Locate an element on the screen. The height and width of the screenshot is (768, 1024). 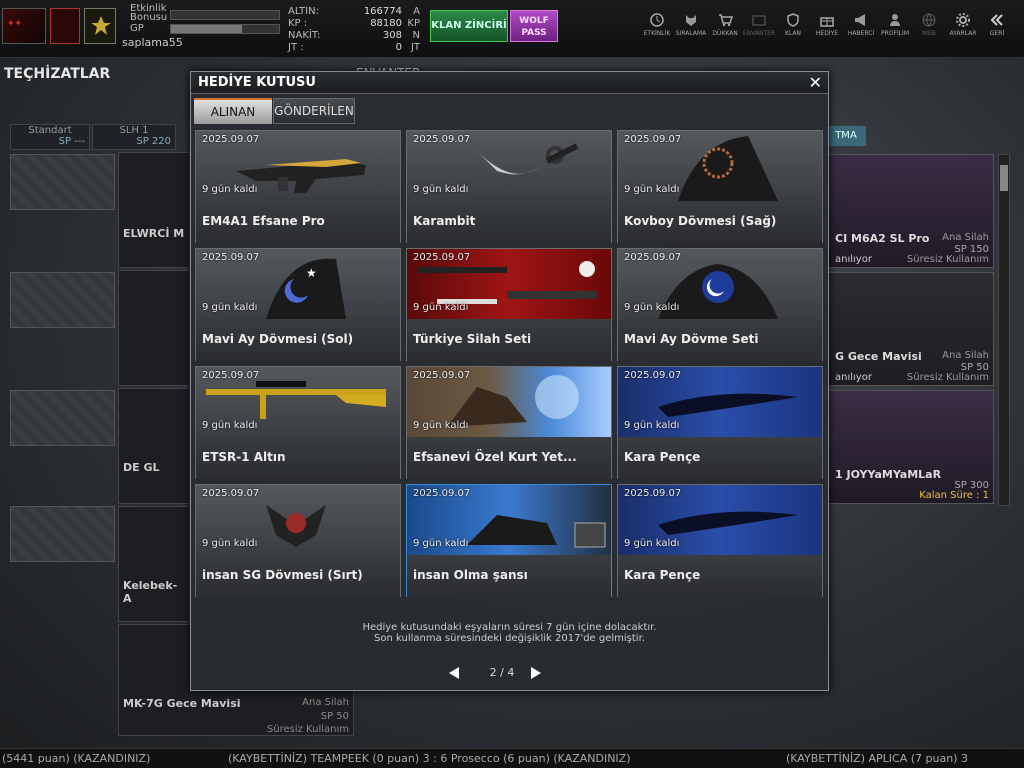
nav-shop: DÜKKAN is located at coordinates (725, 30).